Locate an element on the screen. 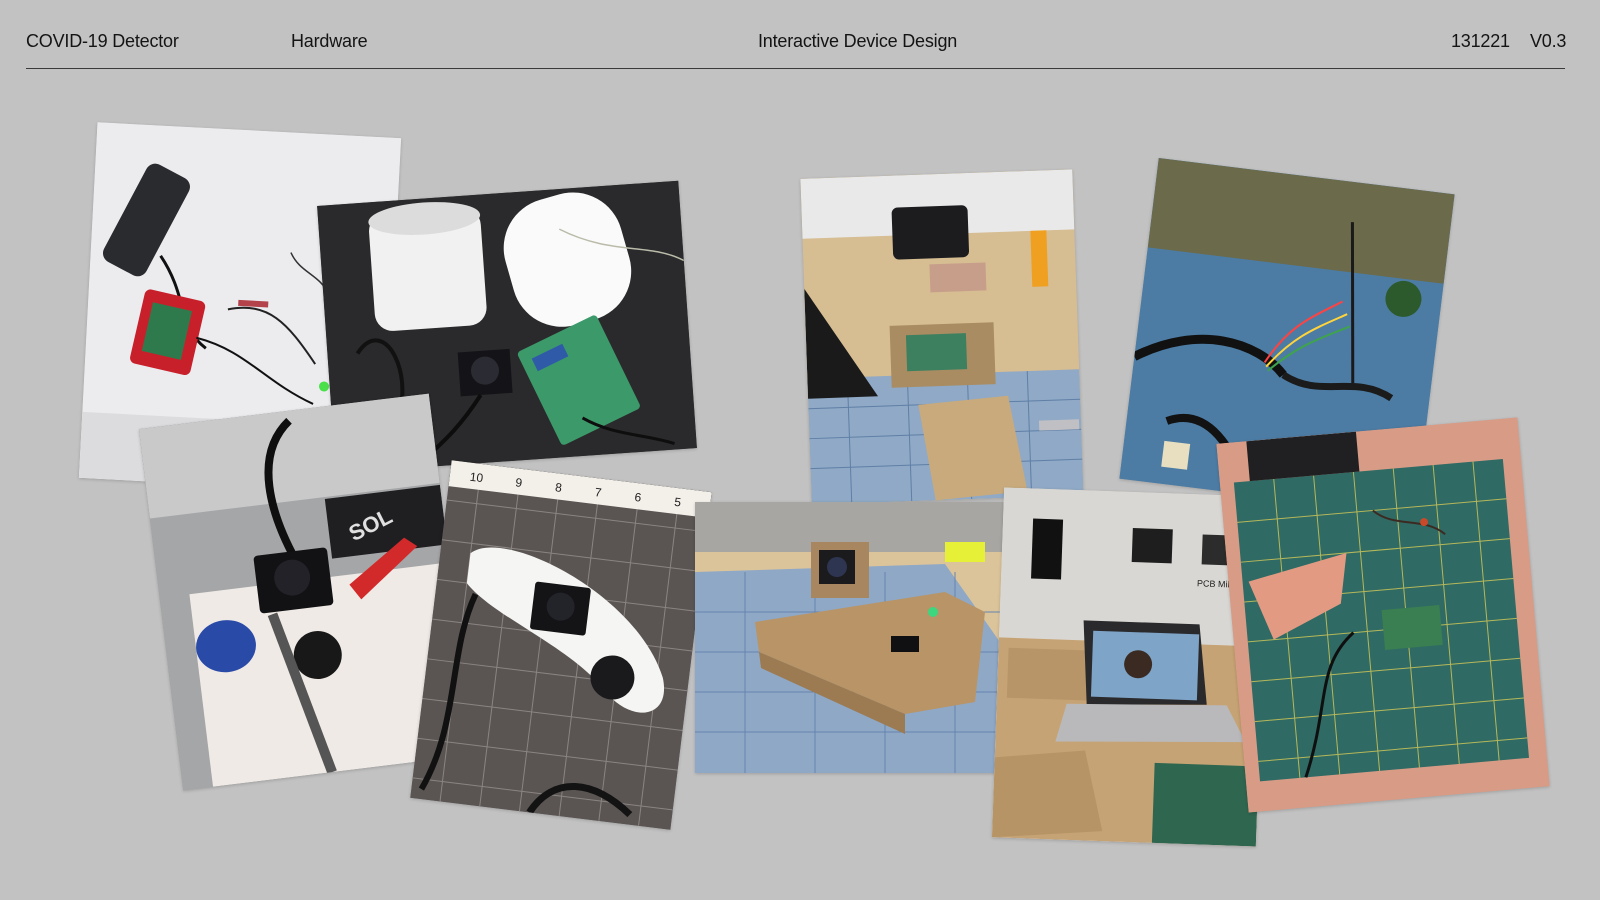 Image resolution: width=1600 pixels, height=900 pixels. photo-cardboard-box is located at coordinates (851, 637).